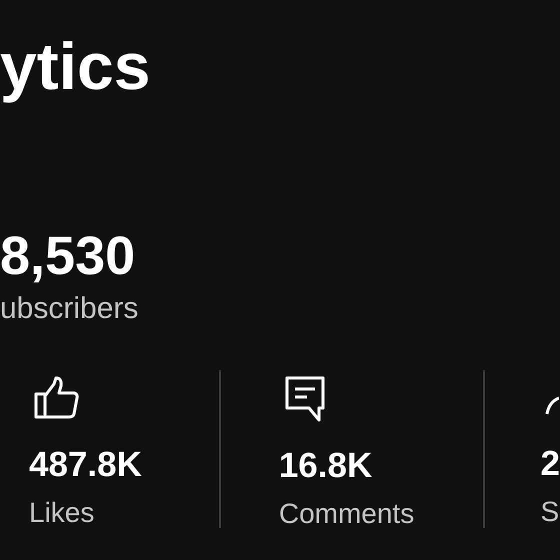 The width and height of the screenshot is (560, 560). Describe the element at coordinates (305, 400) in the screenshot. I see `comment-icon` at that location.